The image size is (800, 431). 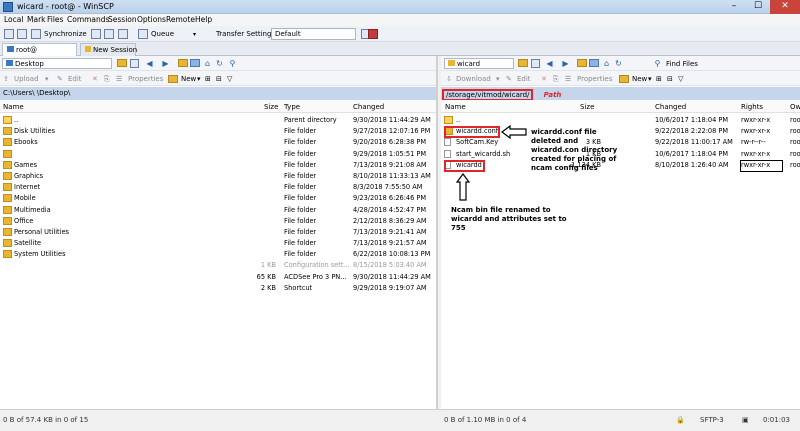 What do you see at coordinates (218, 243) in the screenshot?
I see `table-row: Satellite File folder 7/13/2018 9:21:57 AM` at bounding box center [218, 243].